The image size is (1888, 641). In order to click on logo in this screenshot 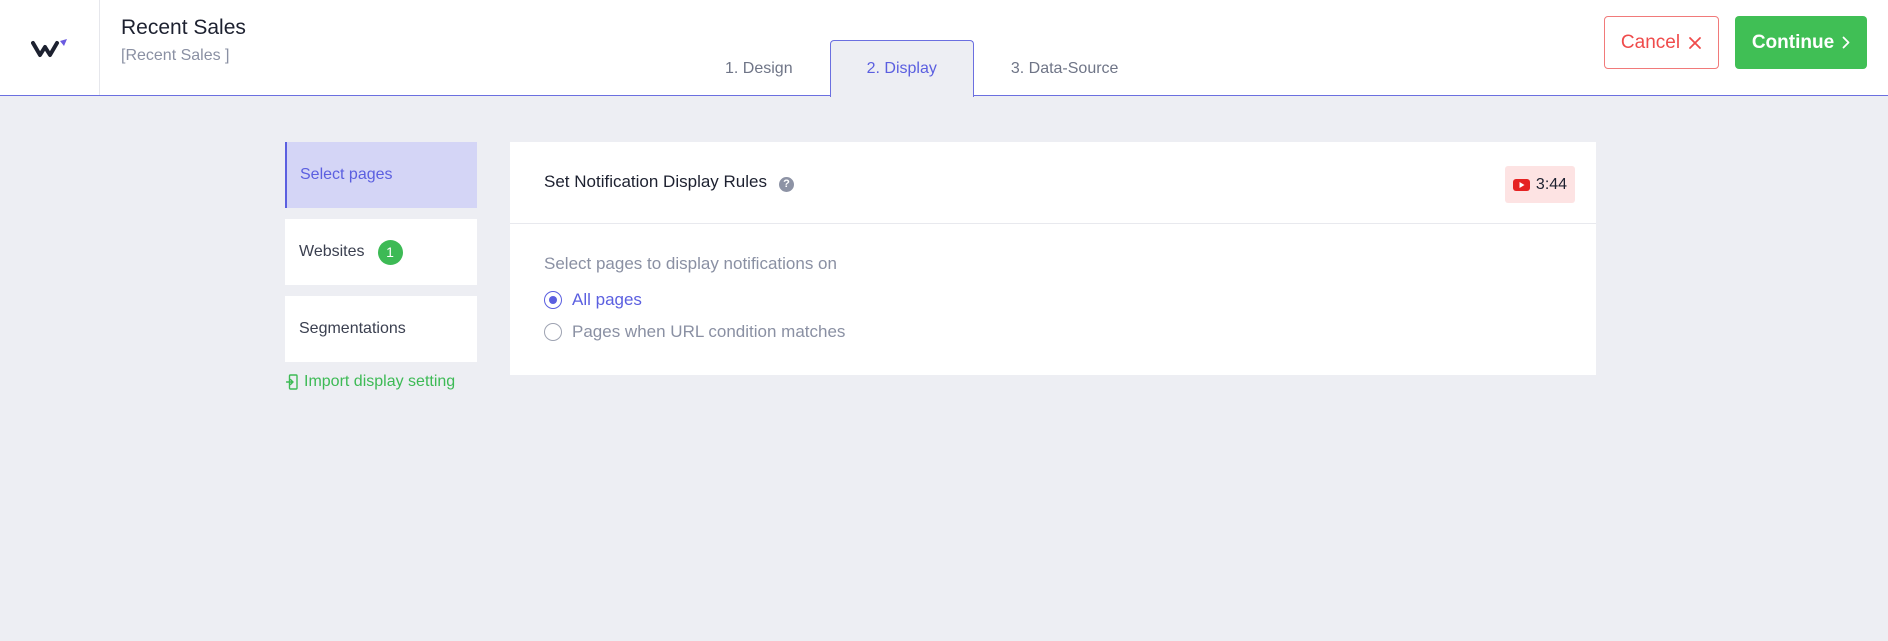, I will do `click(50, 47)`.